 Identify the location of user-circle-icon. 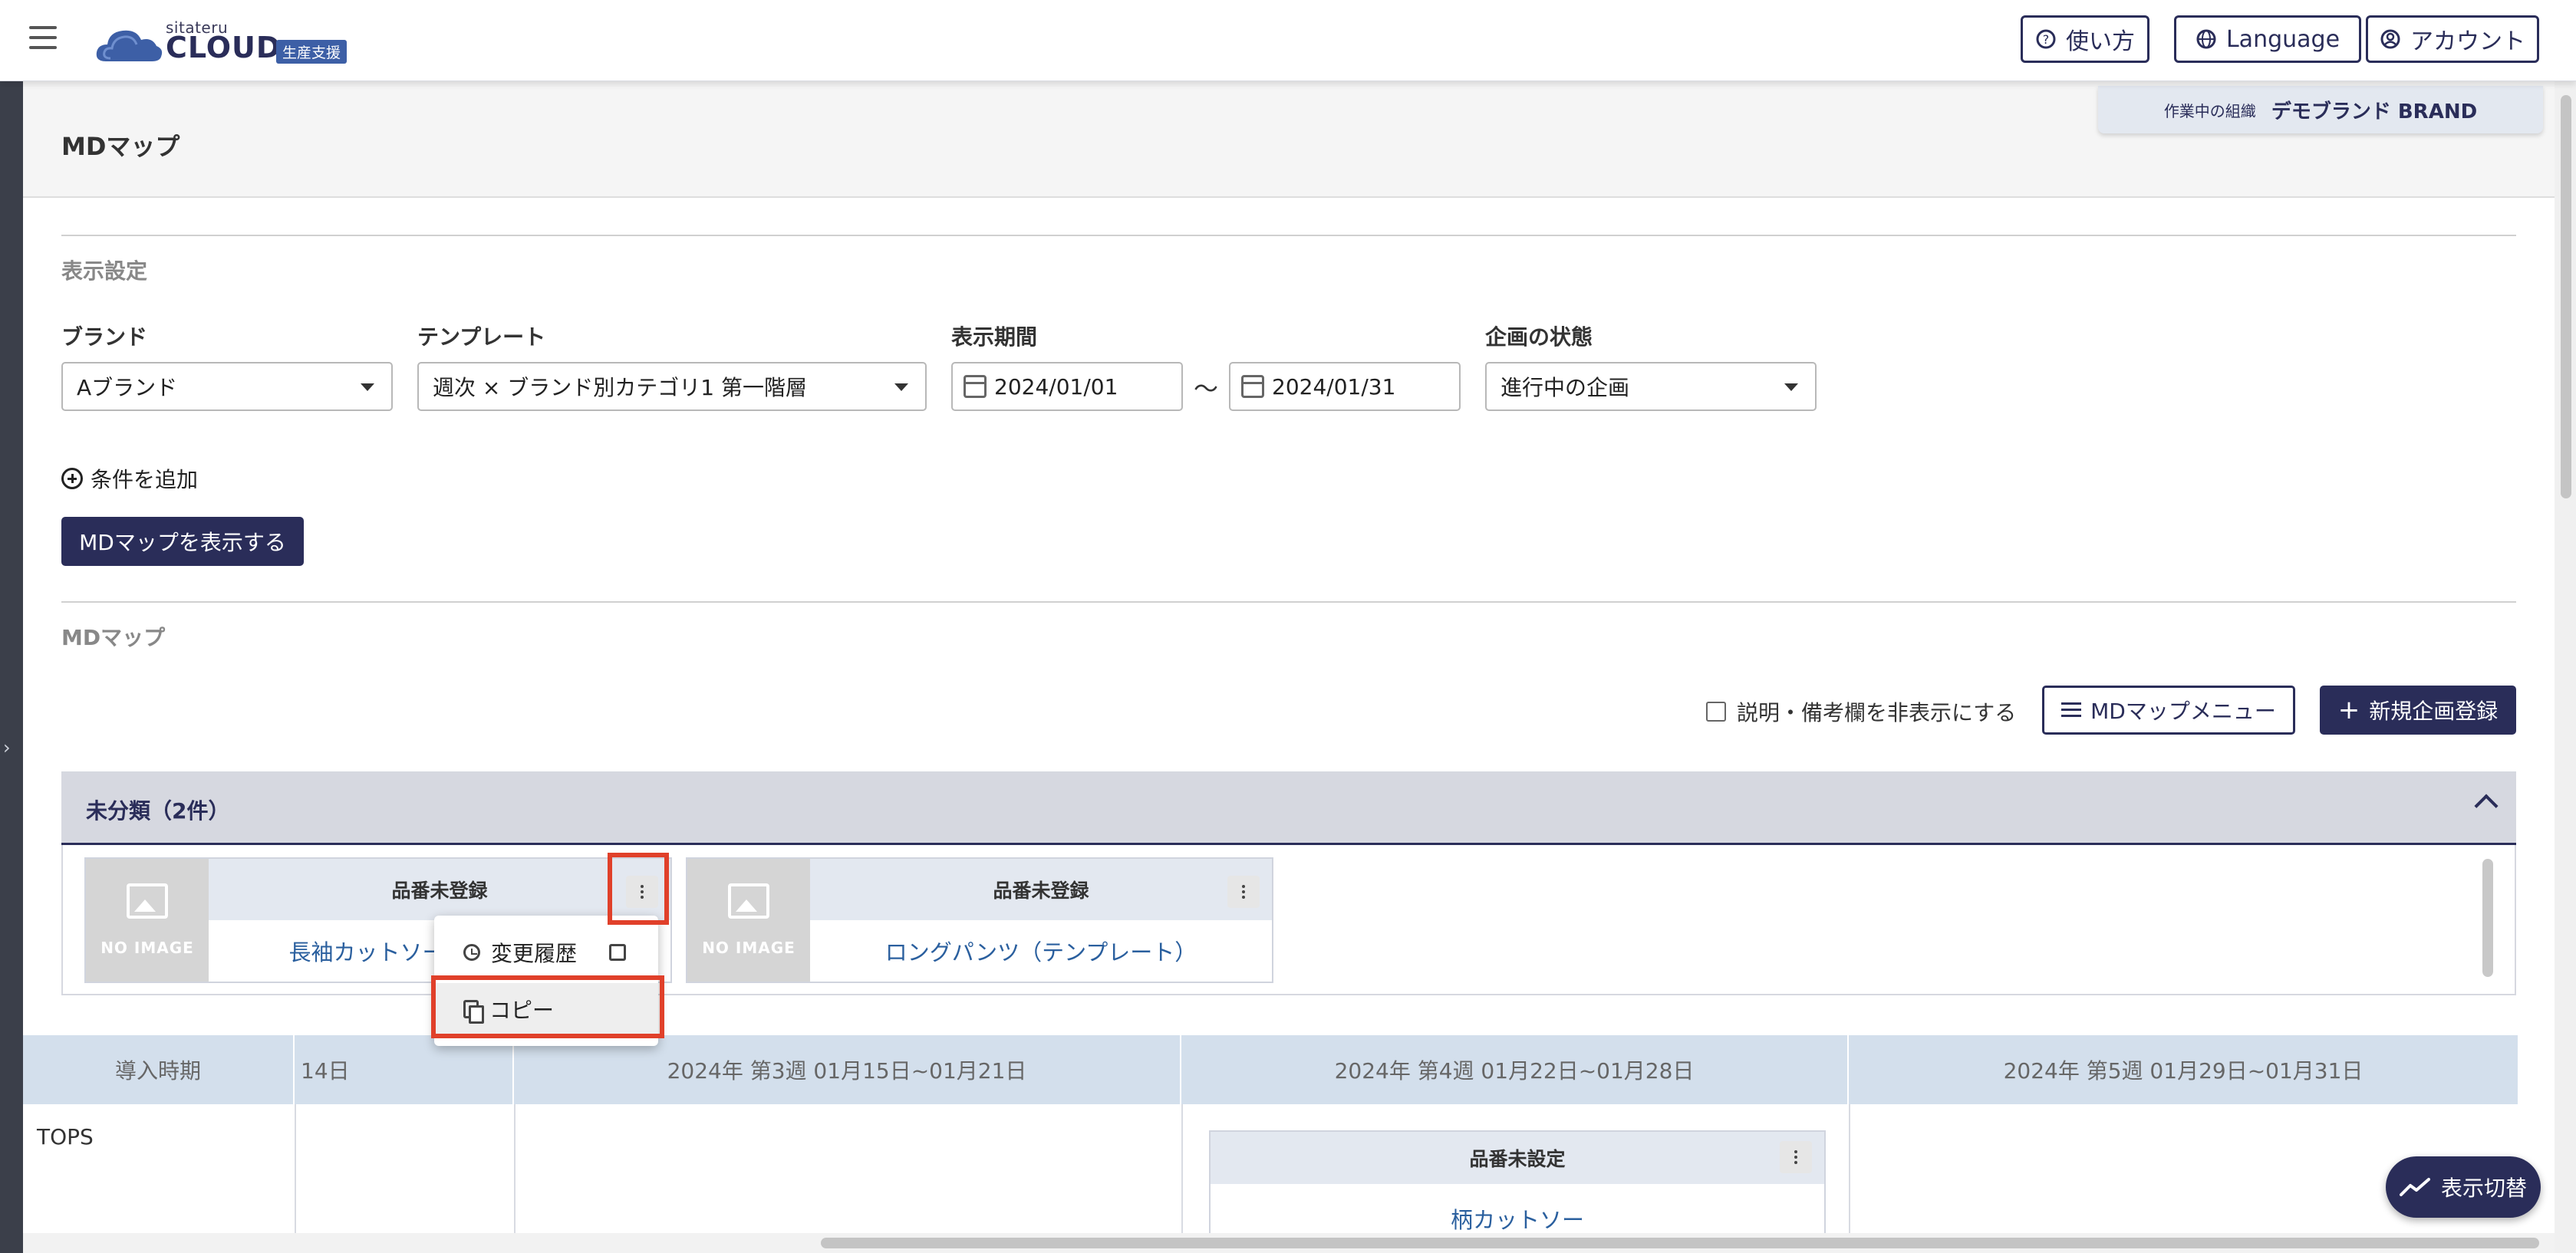
(2390, 39).